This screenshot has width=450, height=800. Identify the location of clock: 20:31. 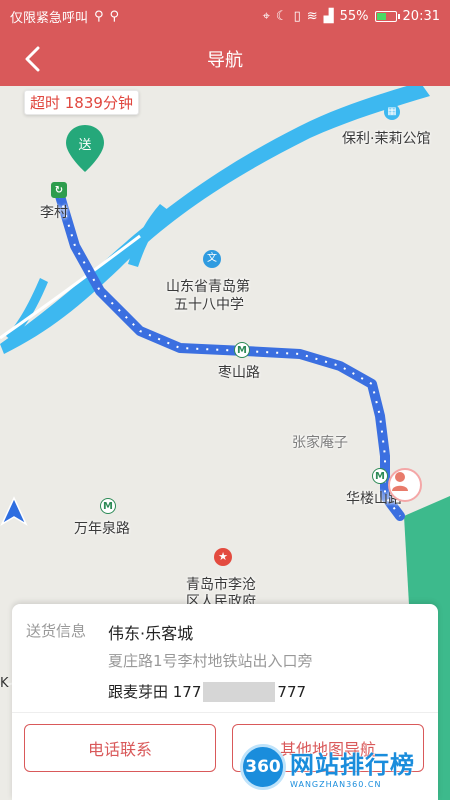
(421, 16).